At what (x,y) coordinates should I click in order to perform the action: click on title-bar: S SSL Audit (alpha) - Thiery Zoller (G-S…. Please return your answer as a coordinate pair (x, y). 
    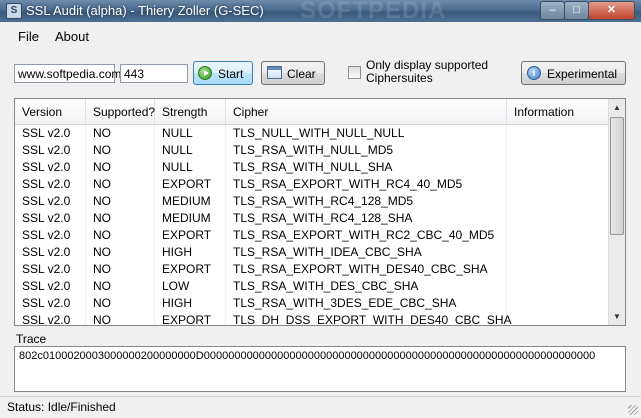
    Looking at the image, I should click on (320, 12).